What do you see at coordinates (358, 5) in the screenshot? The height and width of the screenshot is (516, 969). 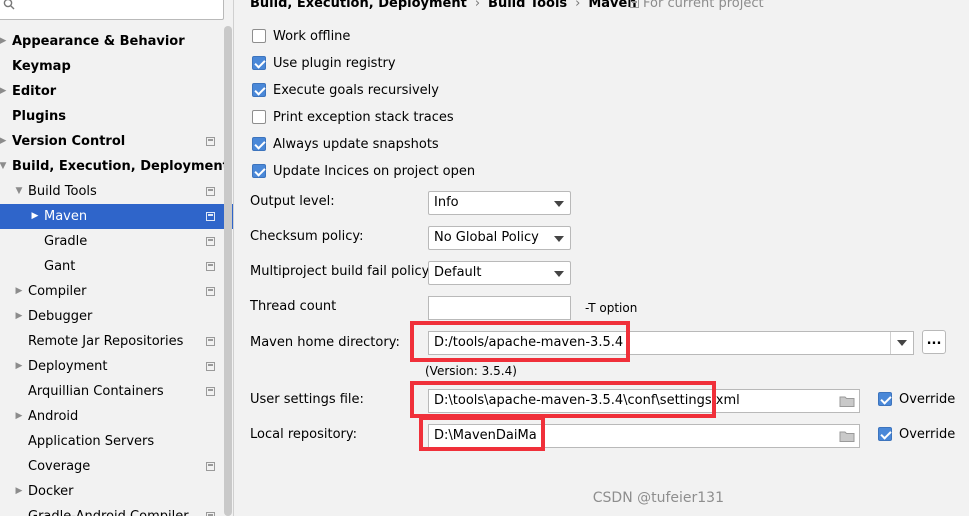 I see `breadcrumb-item: Build, Execution, Deployment` at bounding box center [358, 5].